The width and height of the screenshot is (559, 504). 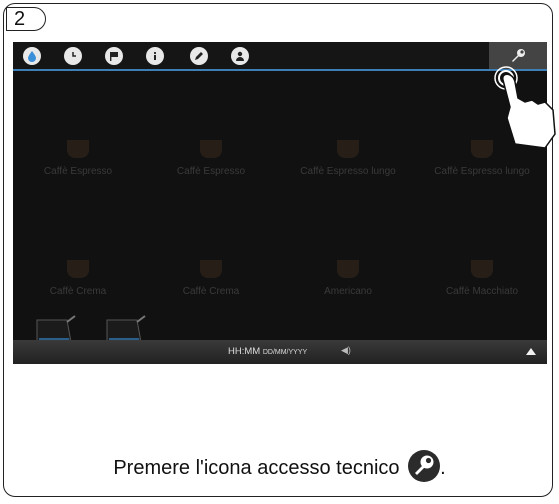 What do you see at coordinates (525, 107) in the screenshot?
I see `pointing-hand-icon` at bounding box center [525, 107].